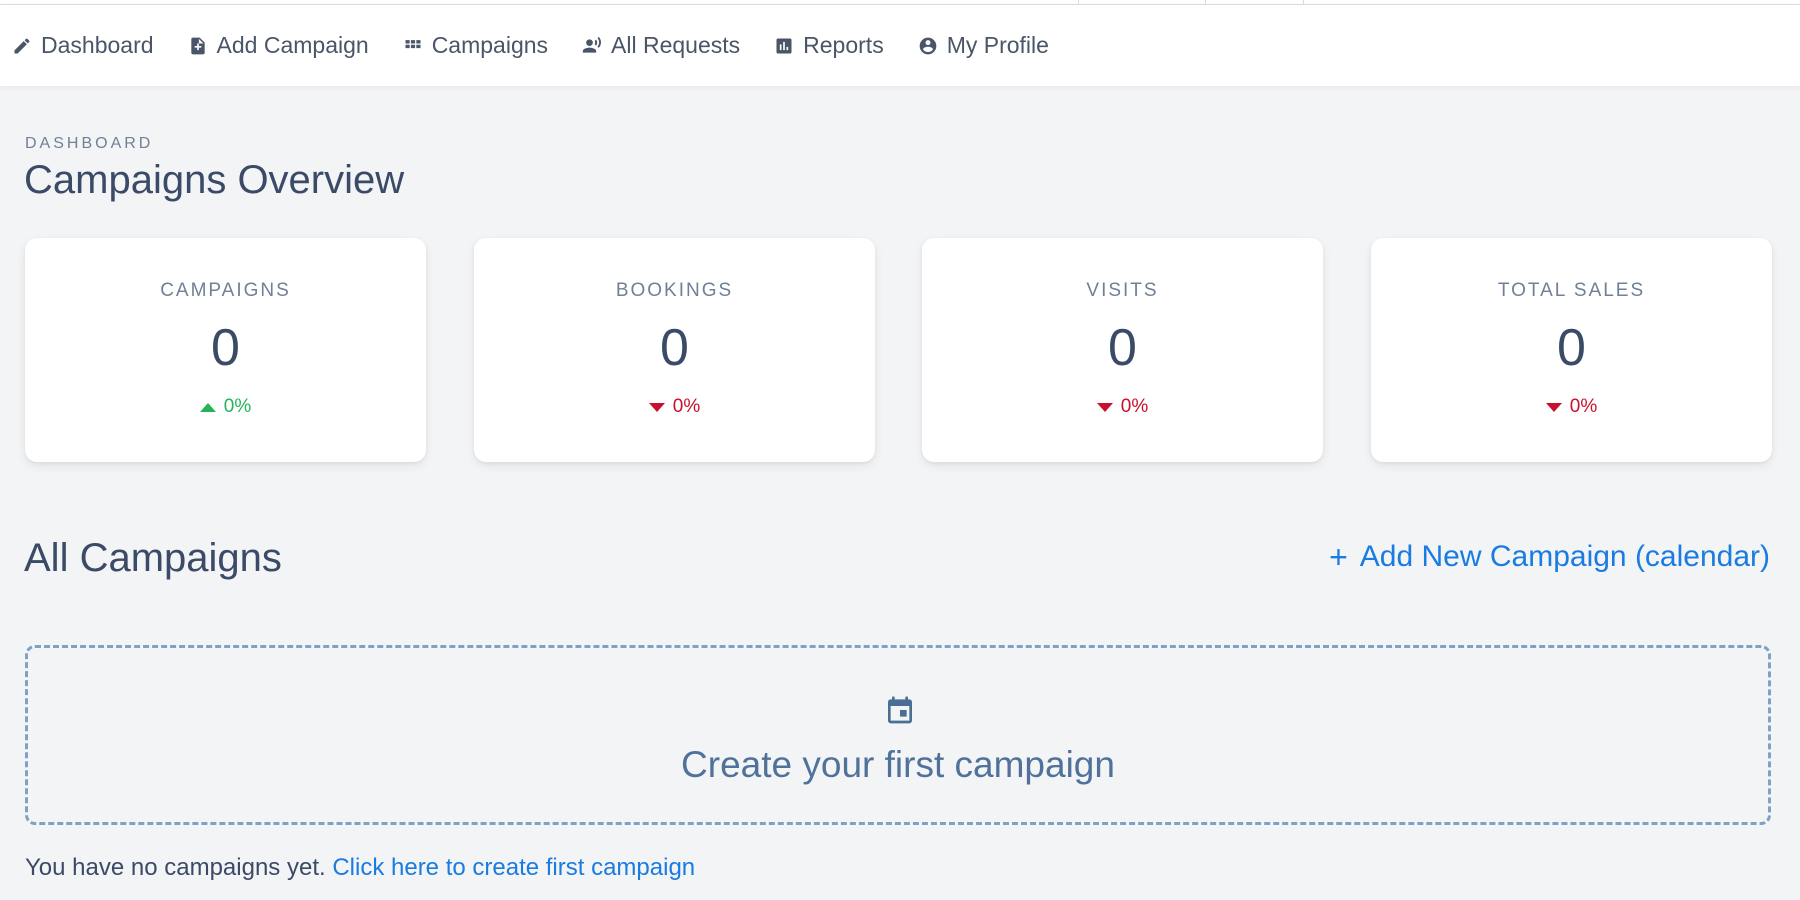  I want to click on nav-label: My Profile, so click(997, 45).